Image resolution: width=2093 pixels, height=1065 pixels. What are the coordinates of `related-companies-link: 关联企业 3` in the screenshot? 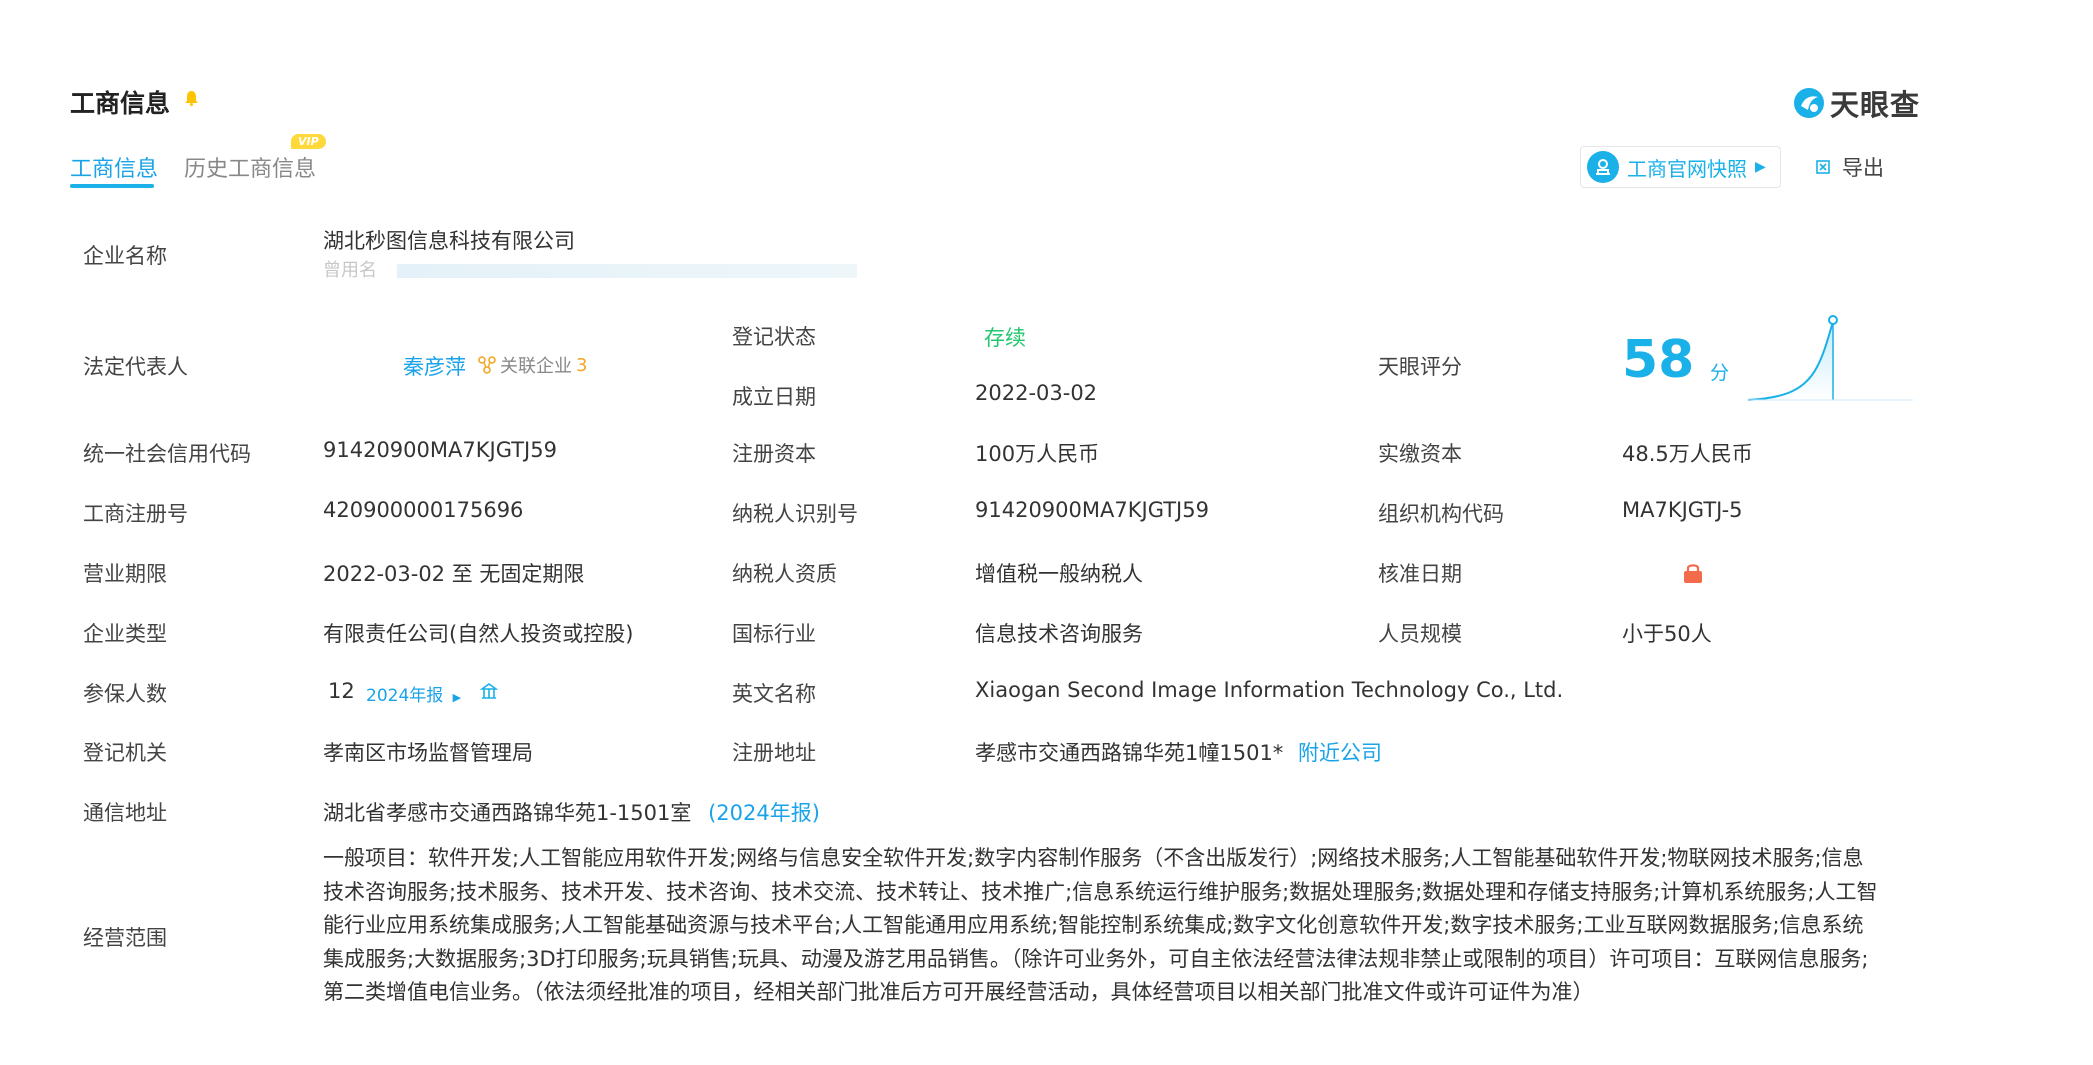 It's located at (532, 365).